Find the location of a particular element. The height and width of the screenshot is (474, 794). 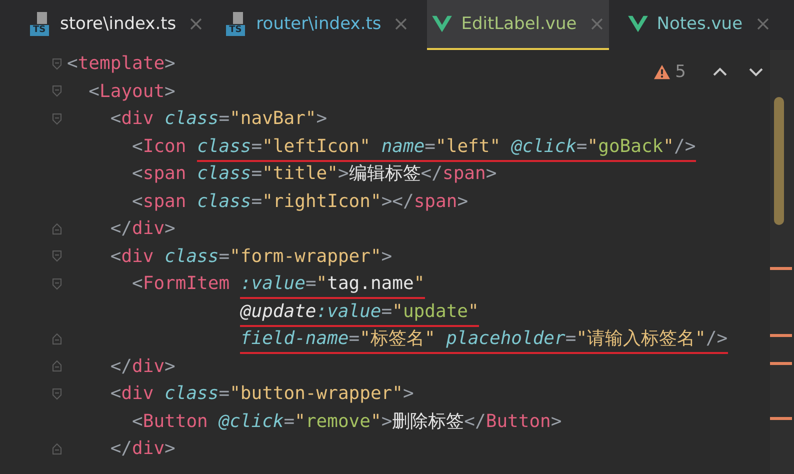

warning-icon is located at coordinates (662, 72).